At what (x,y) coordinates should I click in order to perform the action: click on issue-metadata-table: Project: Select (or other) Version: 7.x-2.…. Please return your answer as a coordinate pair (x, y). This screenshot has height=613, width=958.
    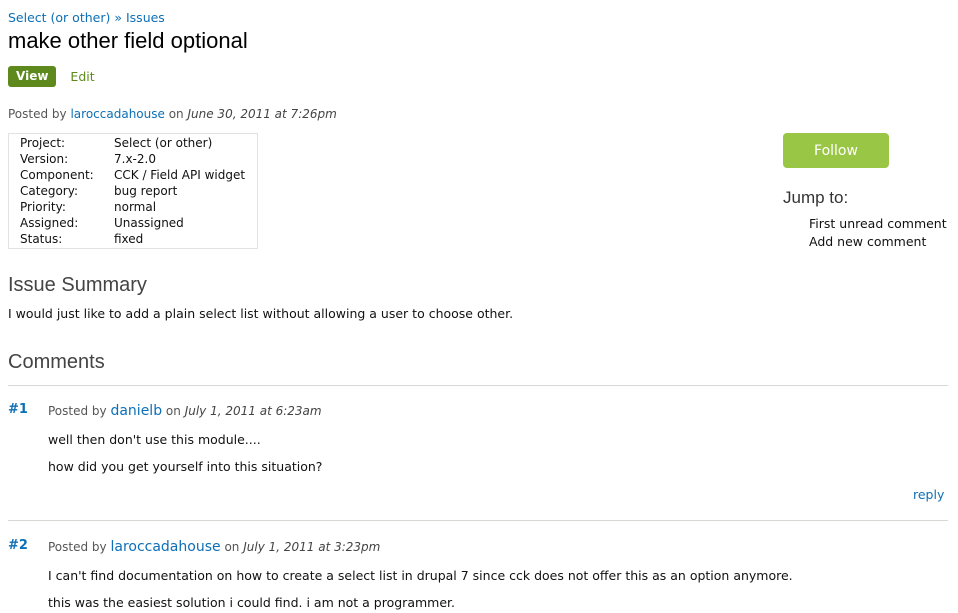
    Looking at the image, I should click on (133, 191).